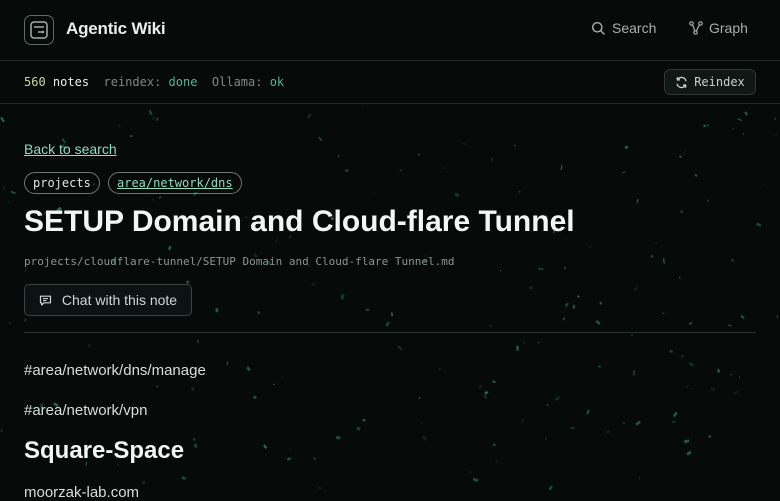 The width and height of the screenshot is (780, 501). Describe the element at coordinates (116, 29) in the screenshot. I see `app-brand: Agentic Wiki` at that location.